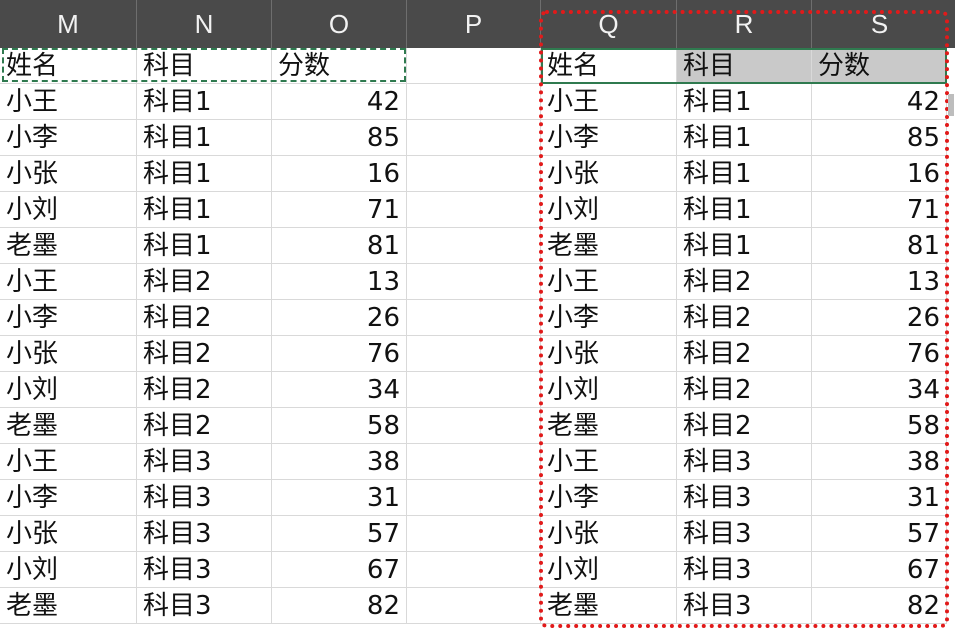 The image size is (955, 633). What do you see at coordinates (879, 462) in the screenshot?
I see `cell-score: 38` at bounding box center [879, 462].